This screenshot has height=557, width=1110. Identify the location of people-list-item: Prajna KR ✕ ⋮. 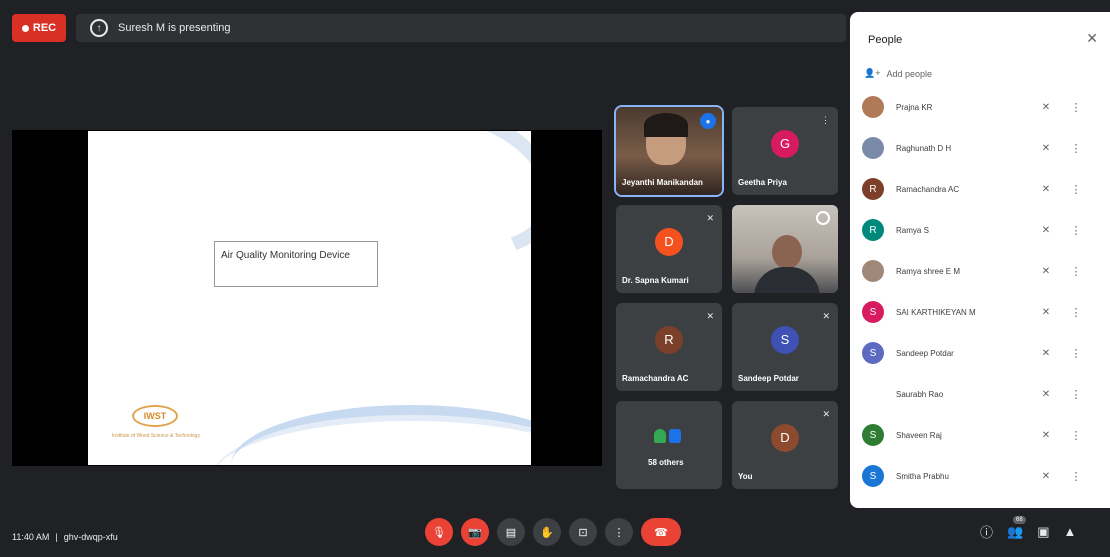
(980, 107).